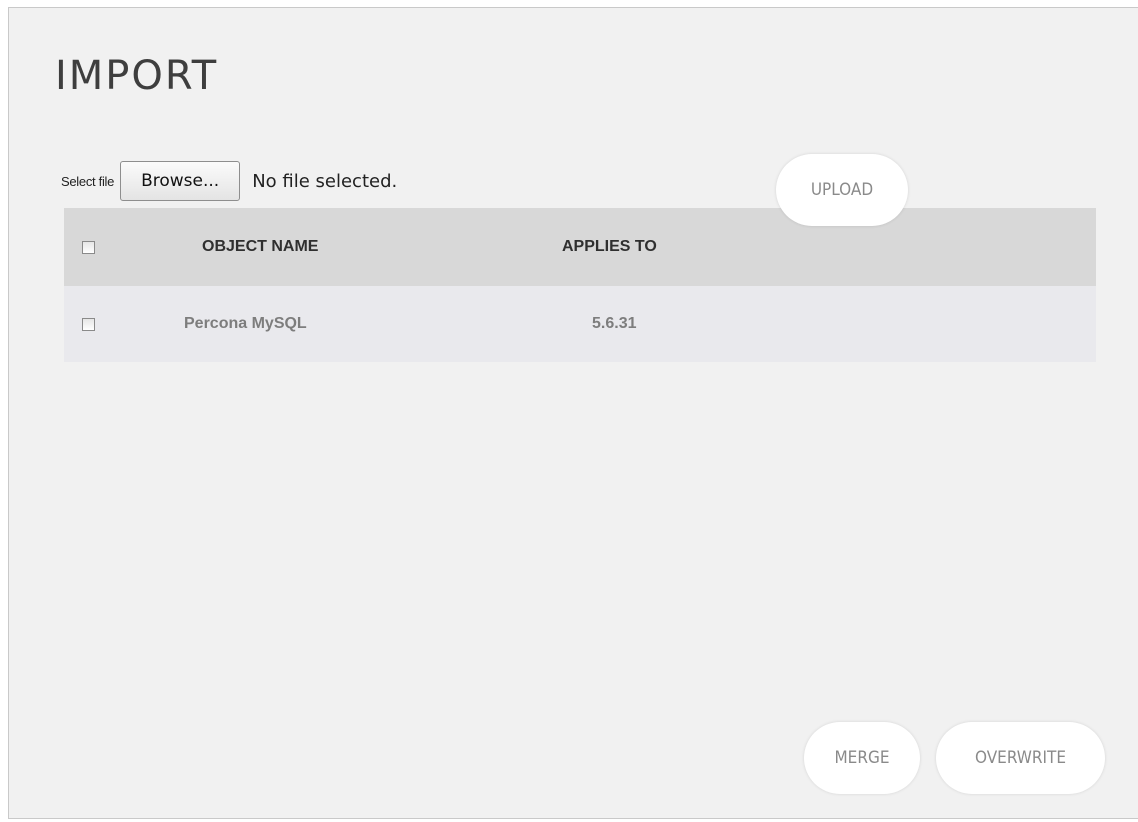  Describe the element at coordinates (88, 324) in the screenshot. I see `row-checkbox` at that location.